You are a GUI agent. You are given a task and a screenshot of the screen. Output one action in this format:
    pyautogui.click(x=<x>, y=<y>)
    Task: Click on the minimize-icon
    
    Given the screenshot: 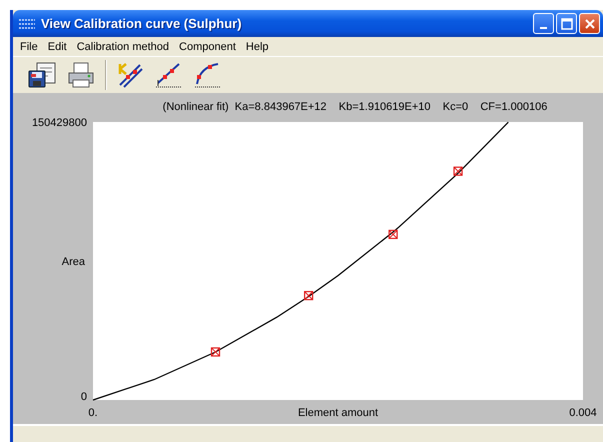 What is the action you would take?
    pyautogui.click(x=543, y=28)
    